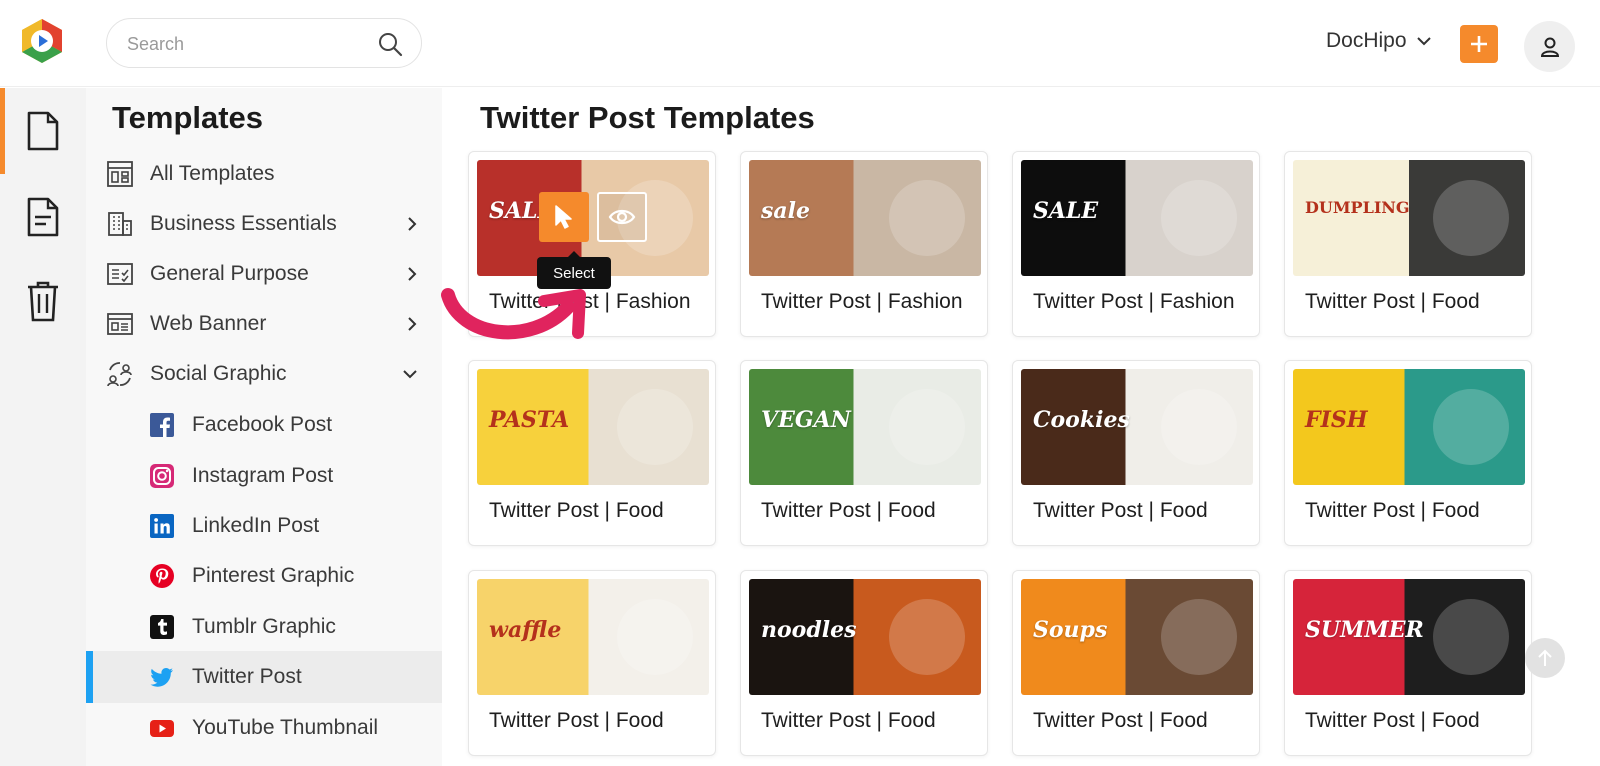 This screenshot has width=1600, height=766. What do you see at coordinates (809, 630) in the screenshot?
I see `thumbnail-headline: noodles` at bounding box center [809, 630].